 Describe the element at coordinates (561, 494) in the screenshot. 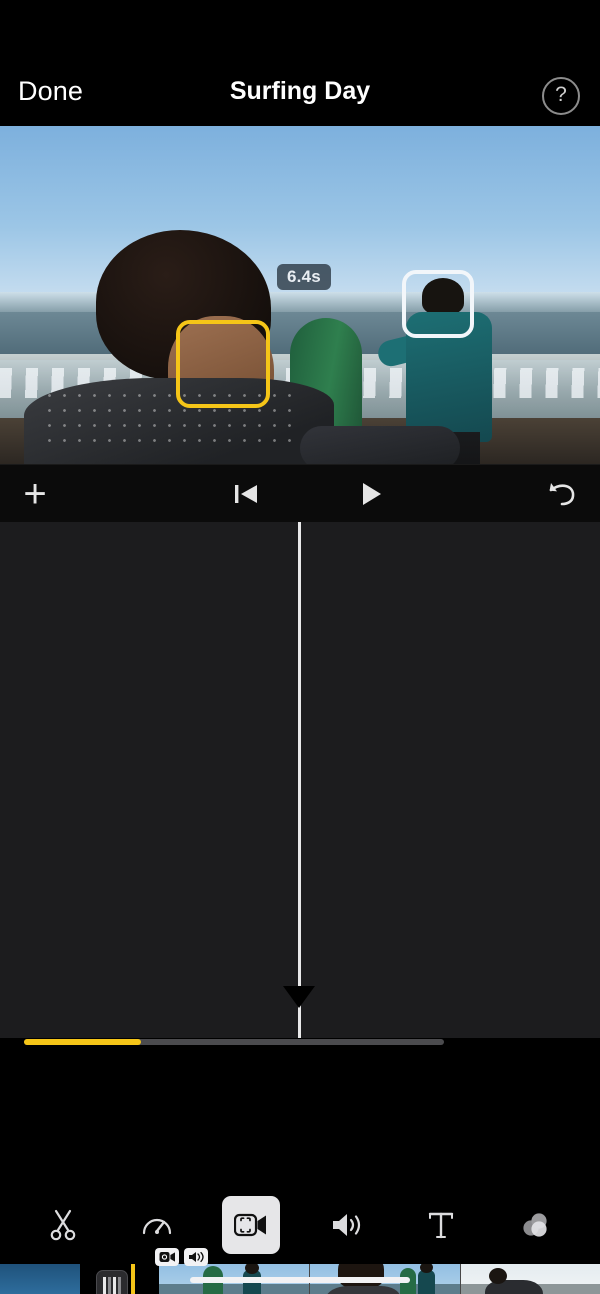

I see `undo-icon` at that location.